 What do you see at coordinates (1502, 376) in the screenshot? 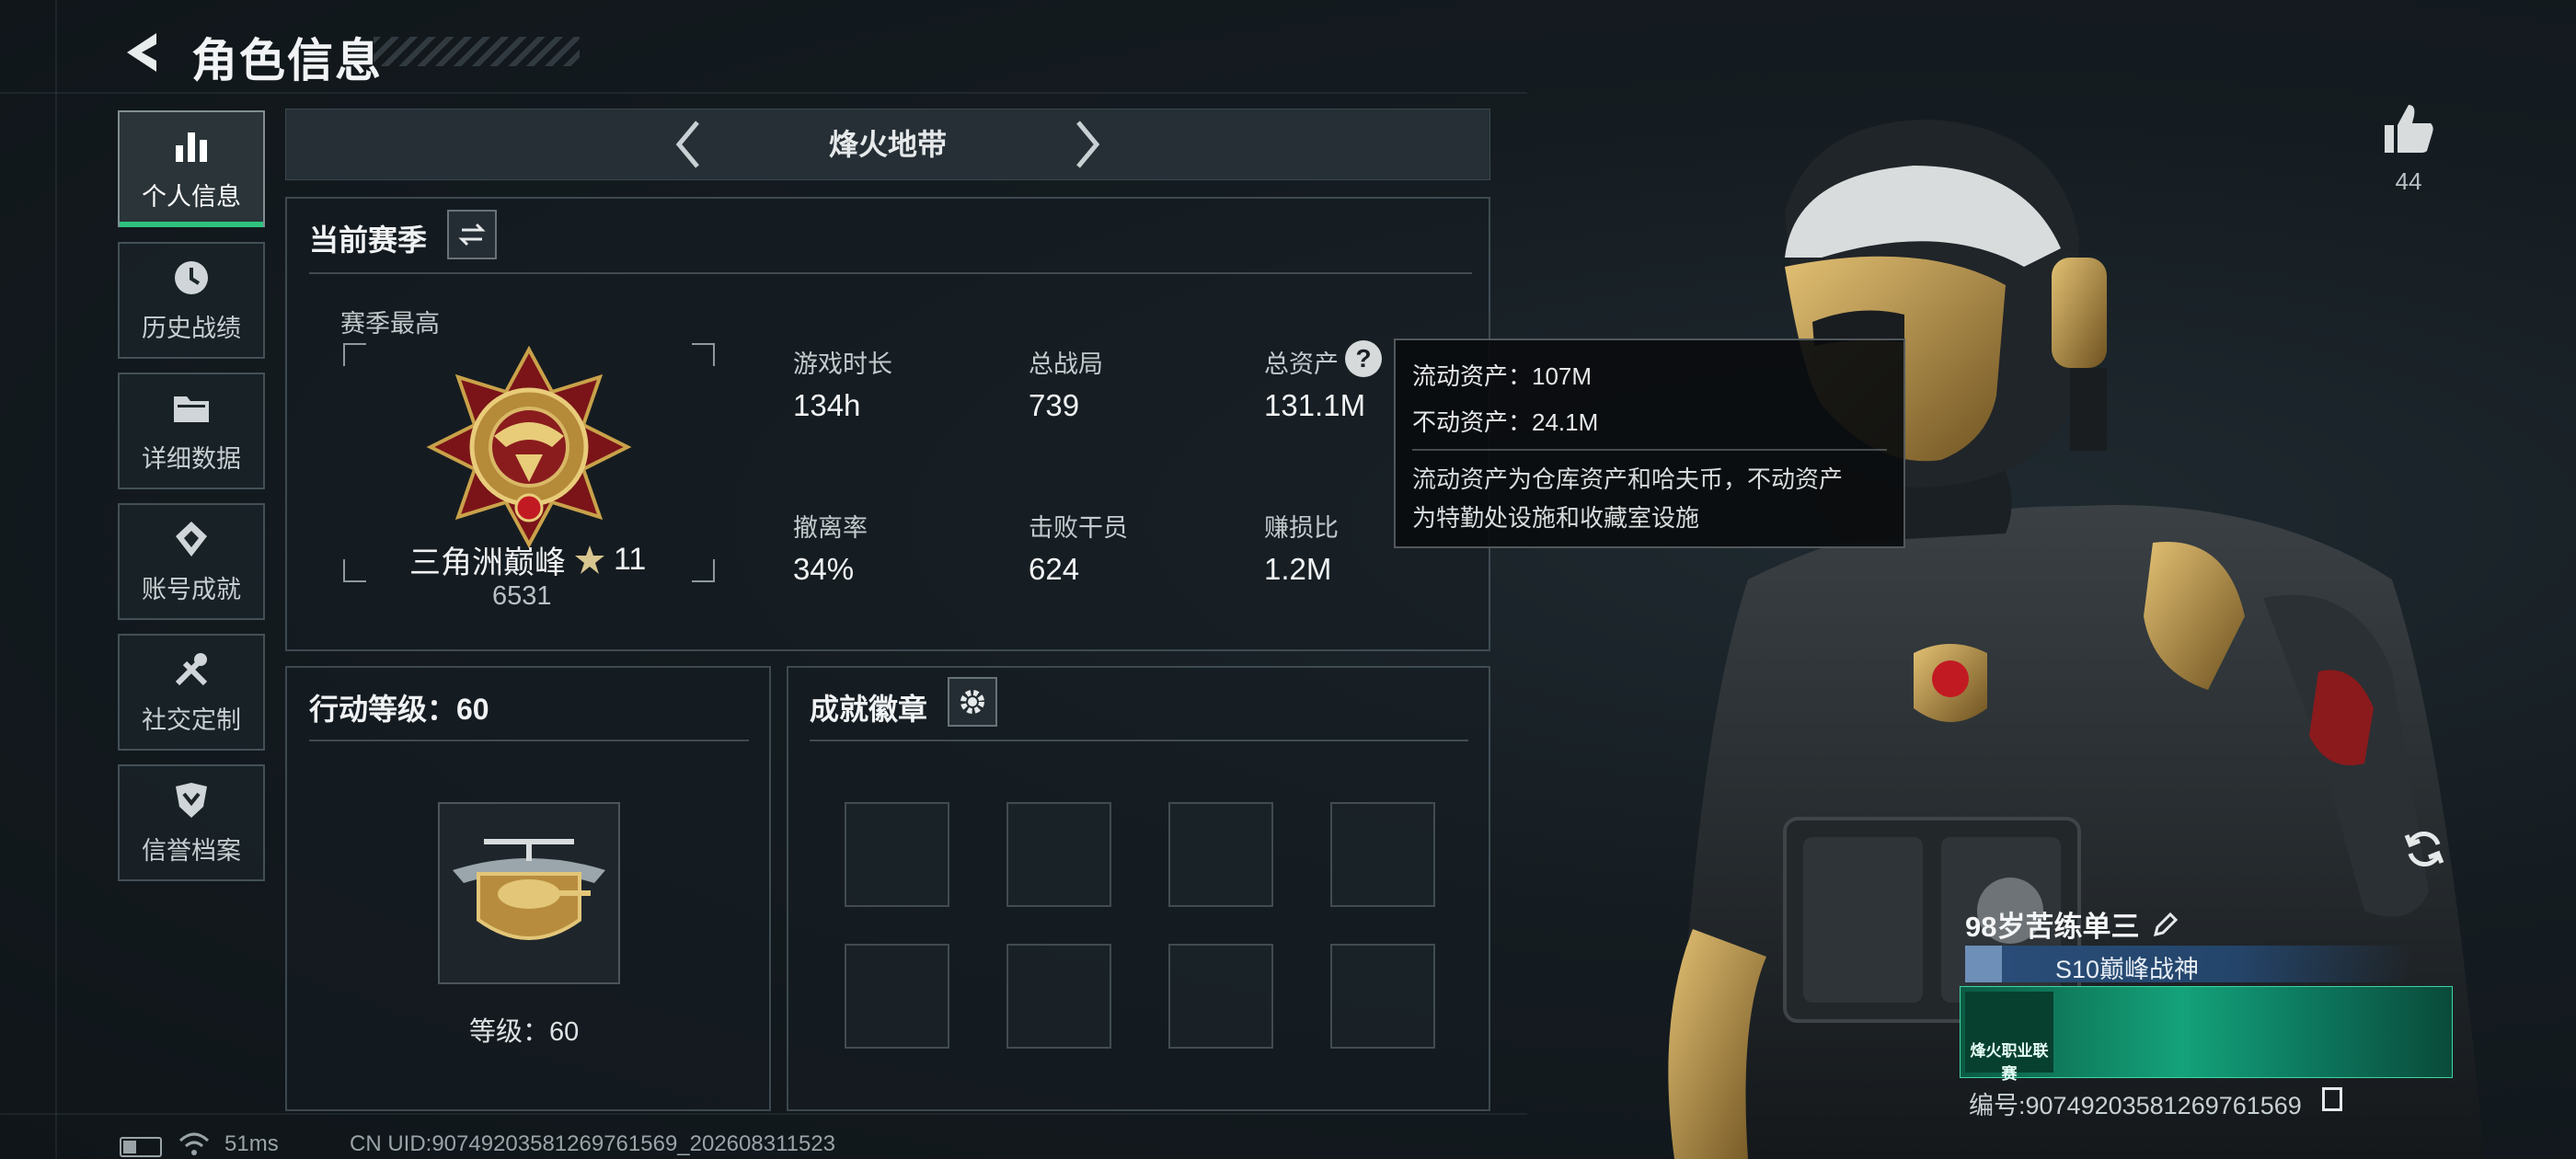
I see `tooltip-liquid-assets: 流动资产：107M` at bounding box center [1502, 376].